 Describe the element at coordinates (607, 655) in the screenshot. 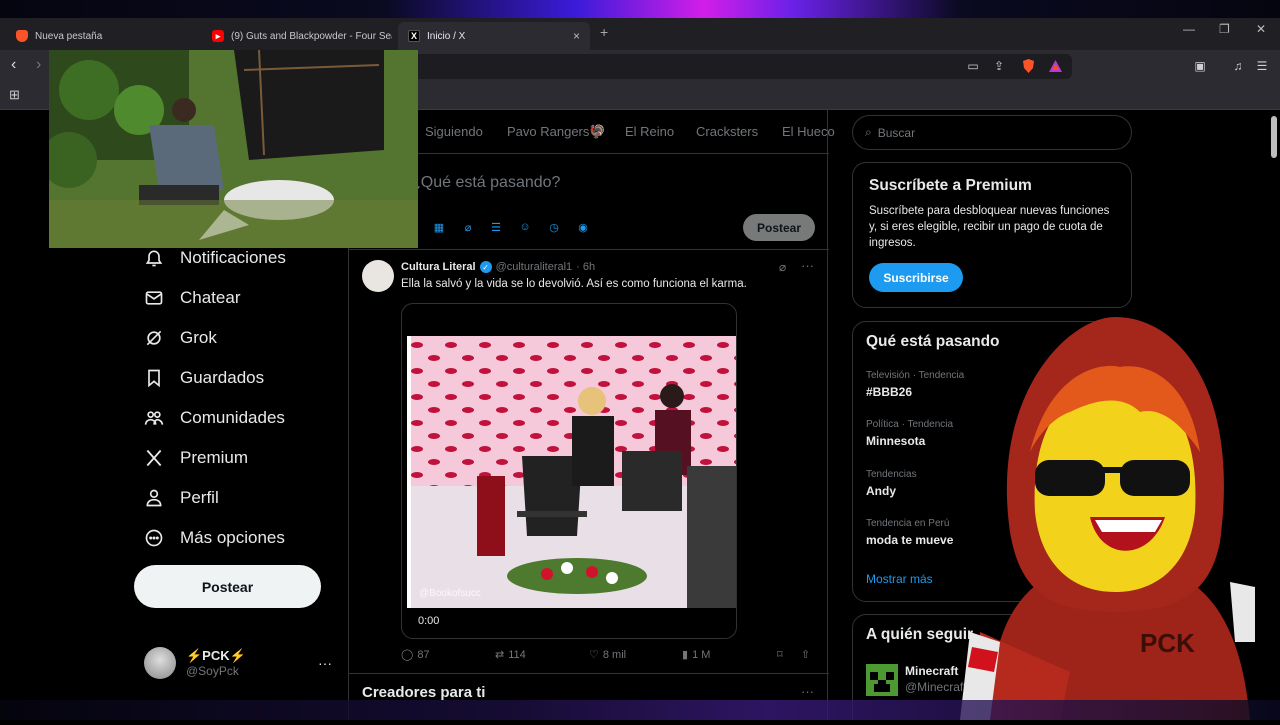

I see `like-button: ♡ 8 mil` at that location.